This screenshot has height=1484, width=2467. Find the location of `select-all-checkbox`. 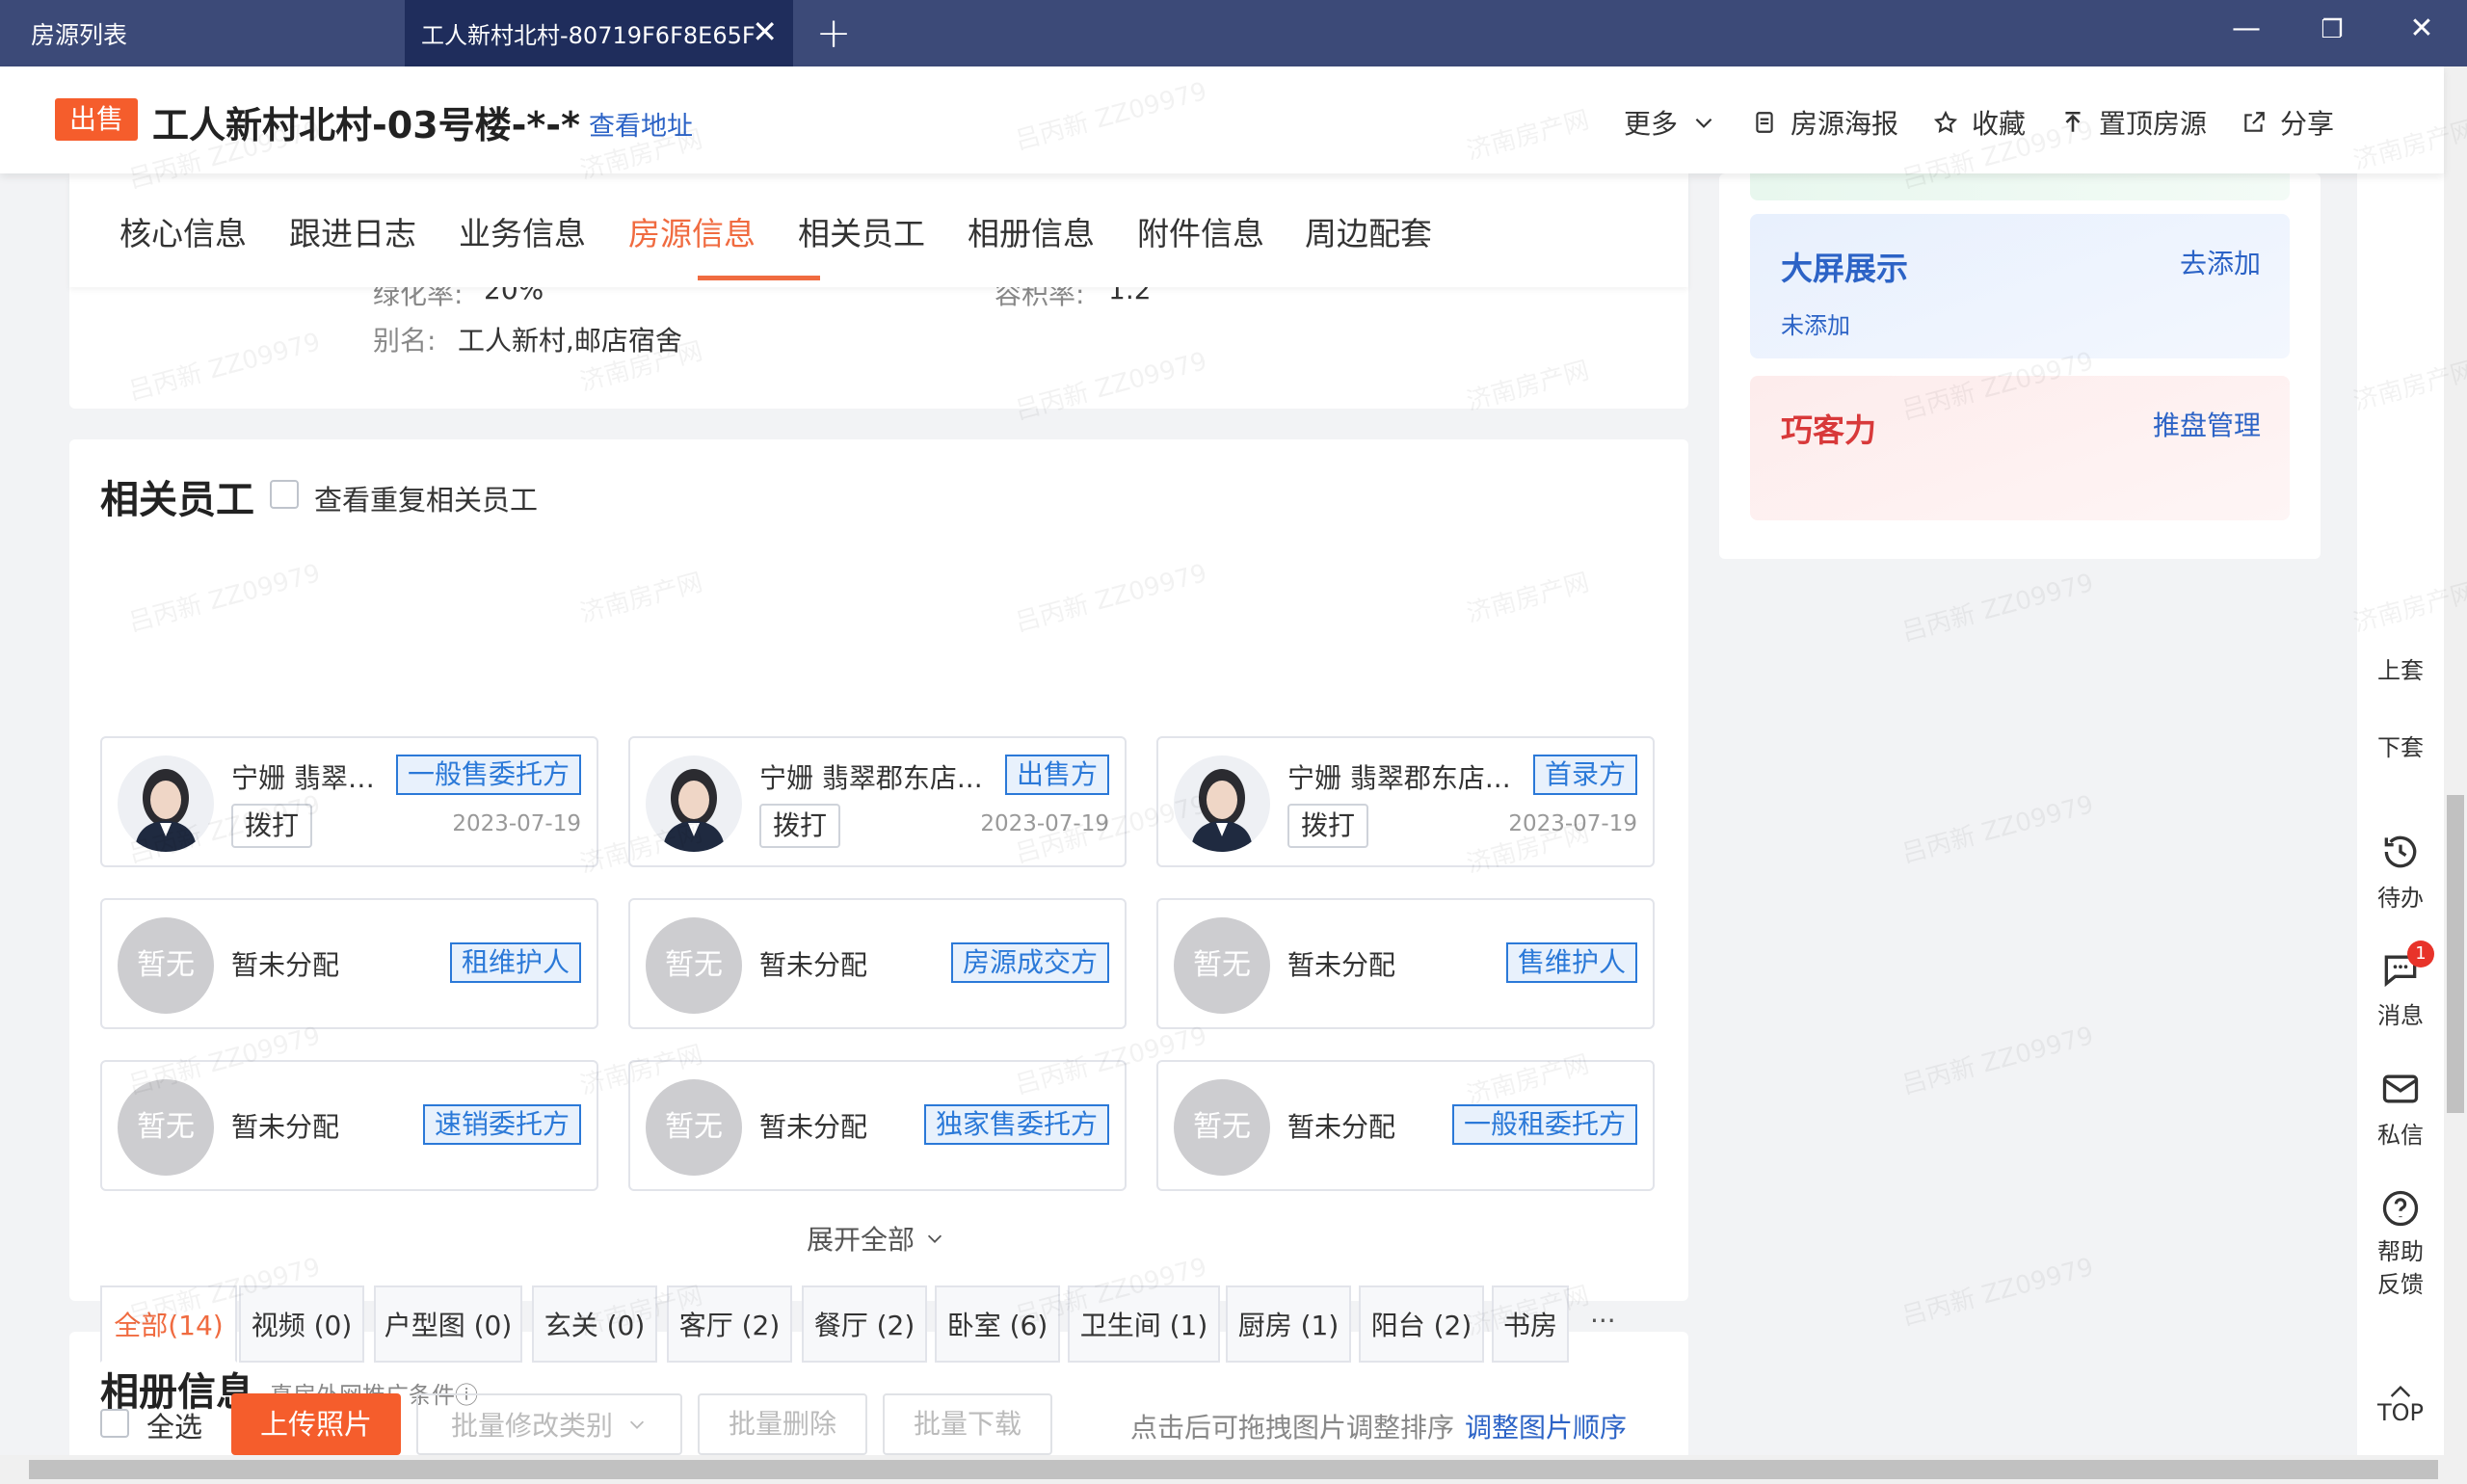

select-all-checkbox is located at coordinates (114, 1423).